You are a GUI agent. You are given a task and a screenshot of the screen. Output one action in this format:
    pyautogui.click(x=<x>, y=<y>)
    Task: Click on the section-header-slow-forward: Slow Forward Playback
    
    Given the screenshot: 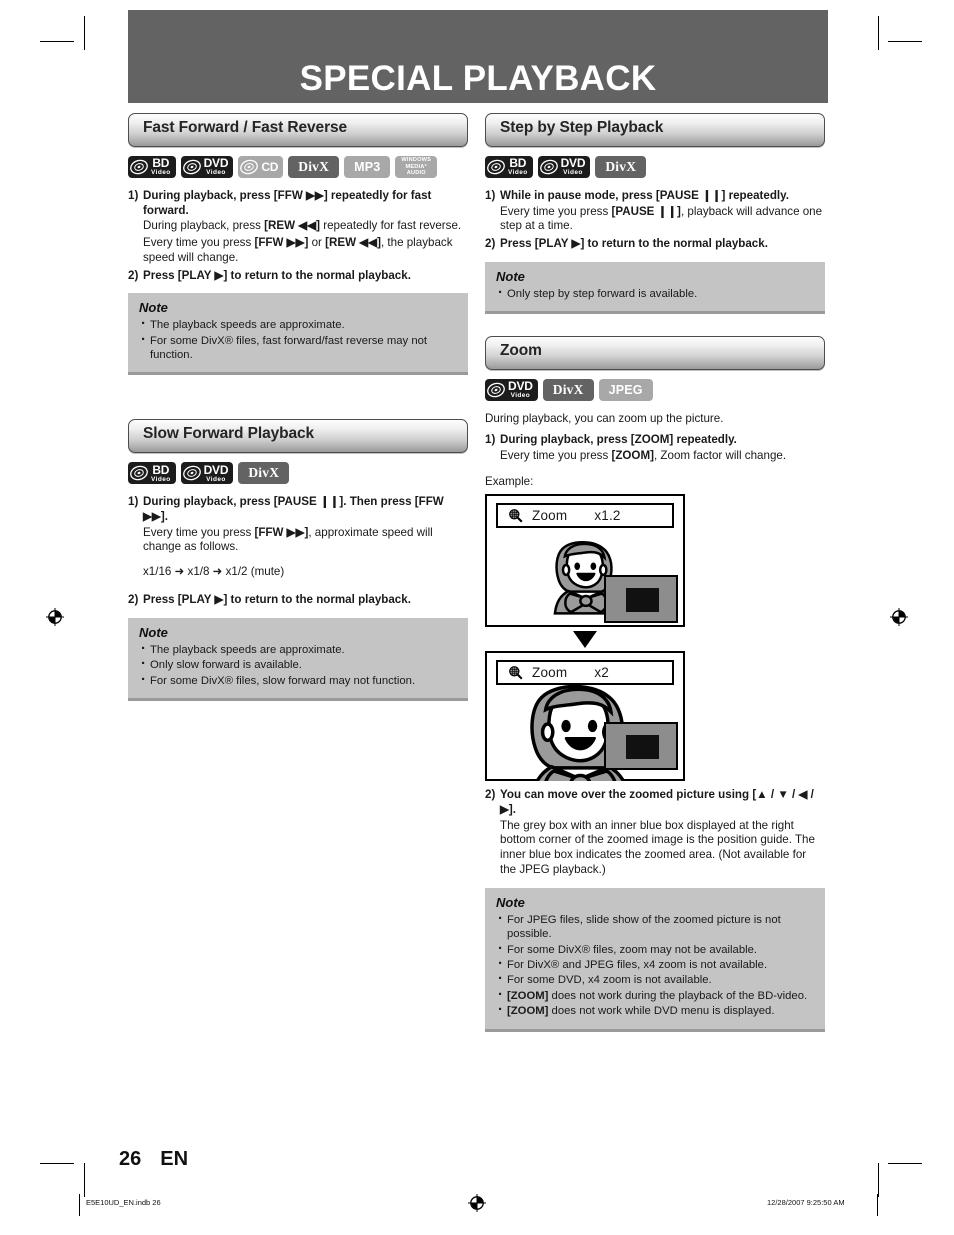 What is the action you would take?
    pyautogui.click(x=298, y=436)
    